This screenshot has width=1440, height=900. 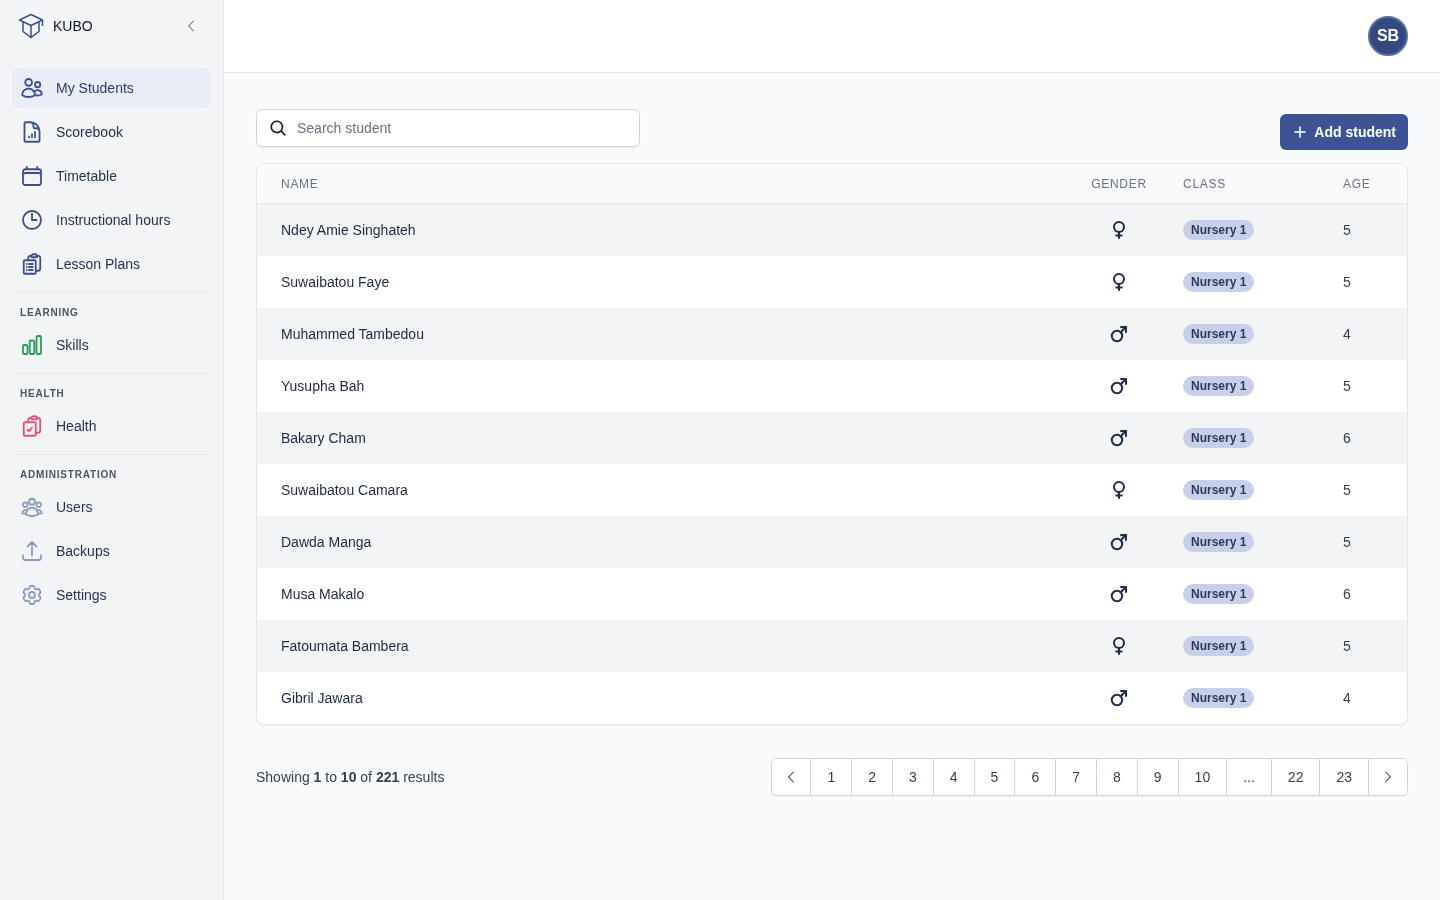 I want to click on column-header: AGE, so click(x=1357, y=183).